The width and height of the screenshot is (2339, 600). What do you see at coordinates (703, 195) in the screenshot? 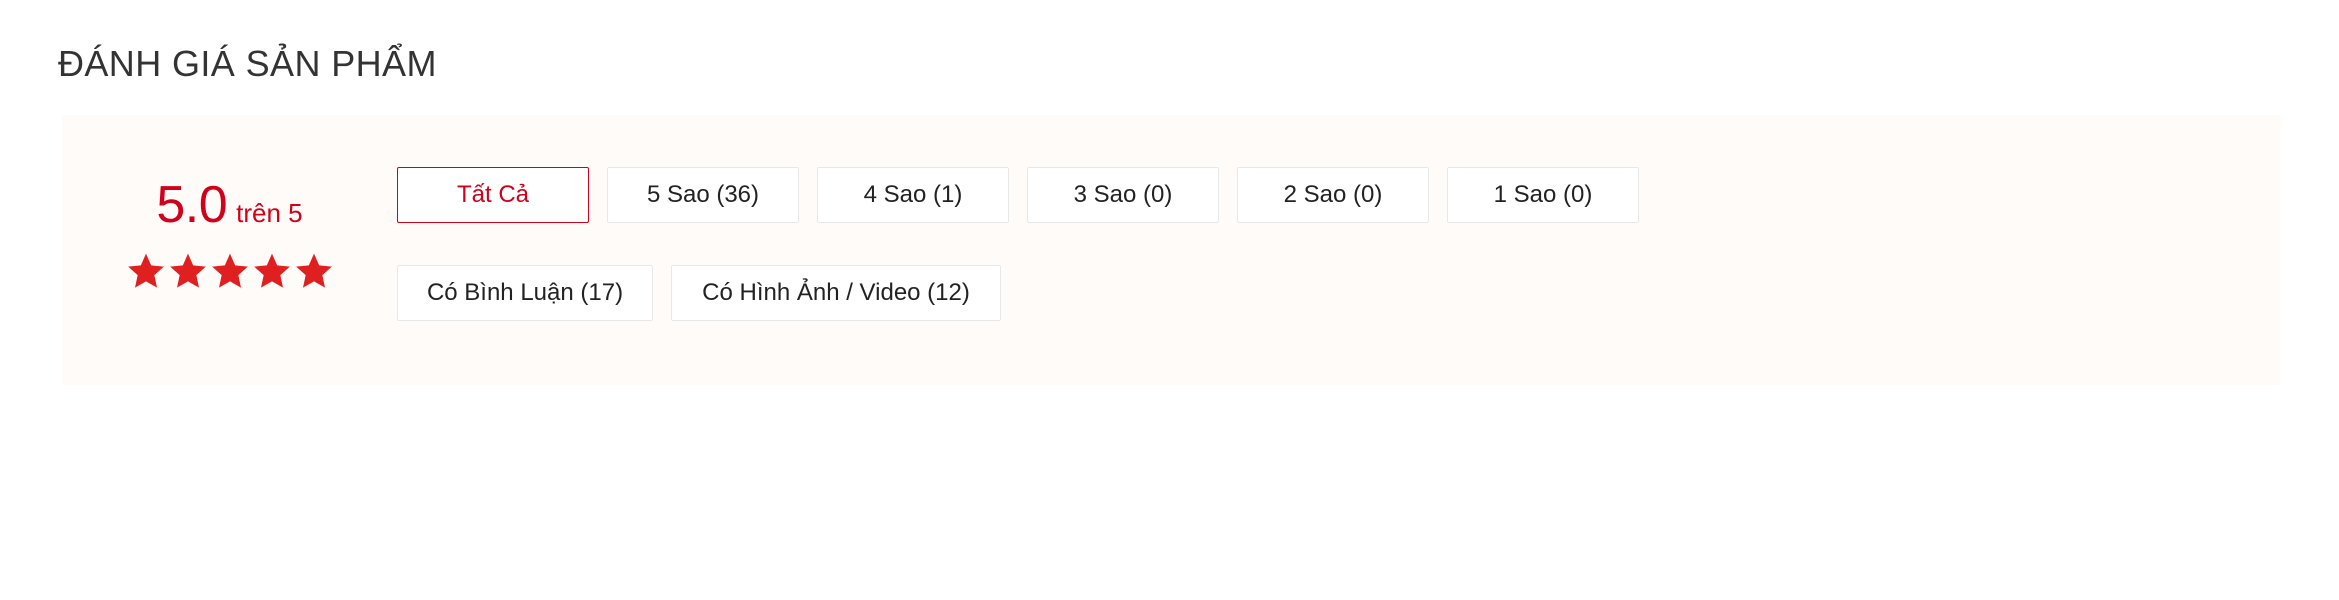
I see `filter-5-star-button: 5 Sao (36)` at bounding box center [703, 195].